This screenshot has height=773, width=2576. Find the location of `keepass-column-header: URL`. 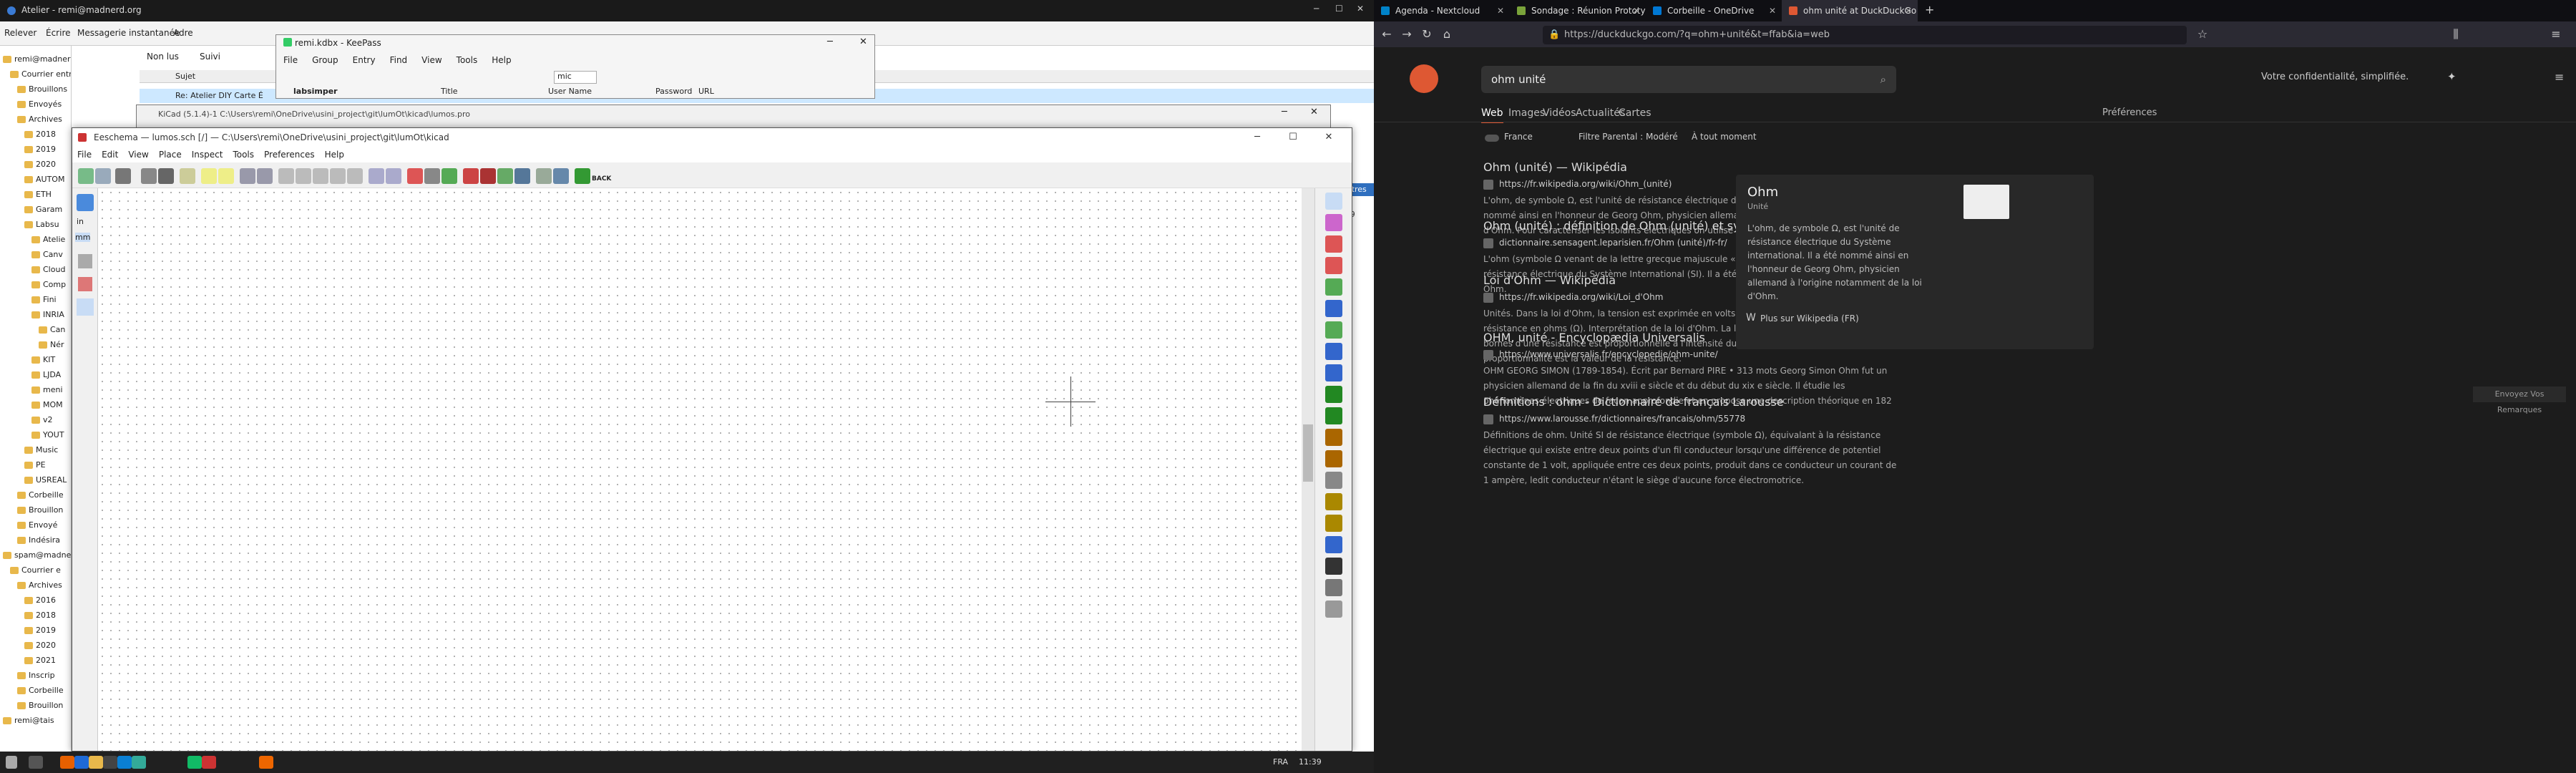

keepass-column-header: URL is located at coordinates (706, 92).